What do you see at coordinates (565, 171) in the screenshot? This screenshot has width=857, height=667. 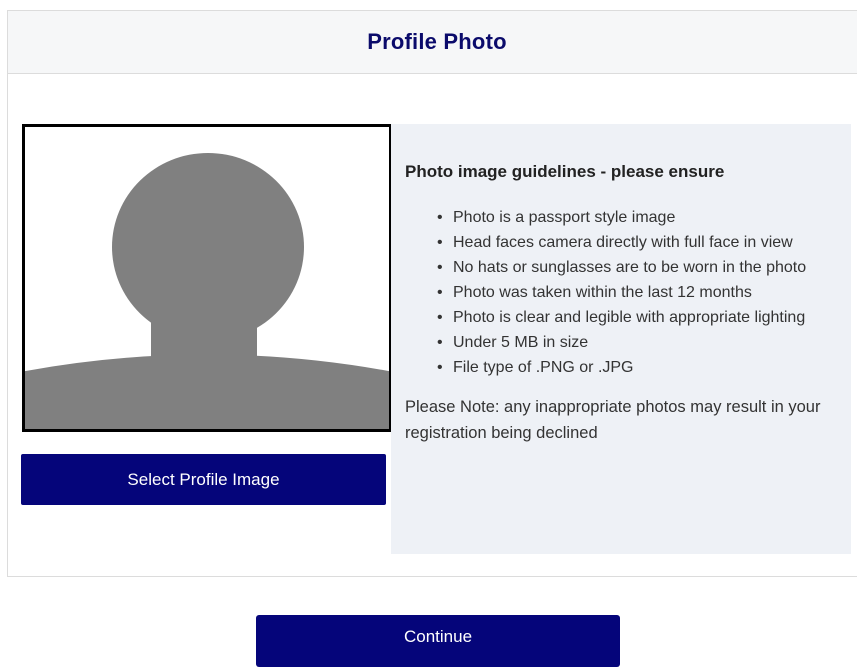 I see `guidelines-heading: Photo image guidelines - please ensure` at bounding box center [565, 171].